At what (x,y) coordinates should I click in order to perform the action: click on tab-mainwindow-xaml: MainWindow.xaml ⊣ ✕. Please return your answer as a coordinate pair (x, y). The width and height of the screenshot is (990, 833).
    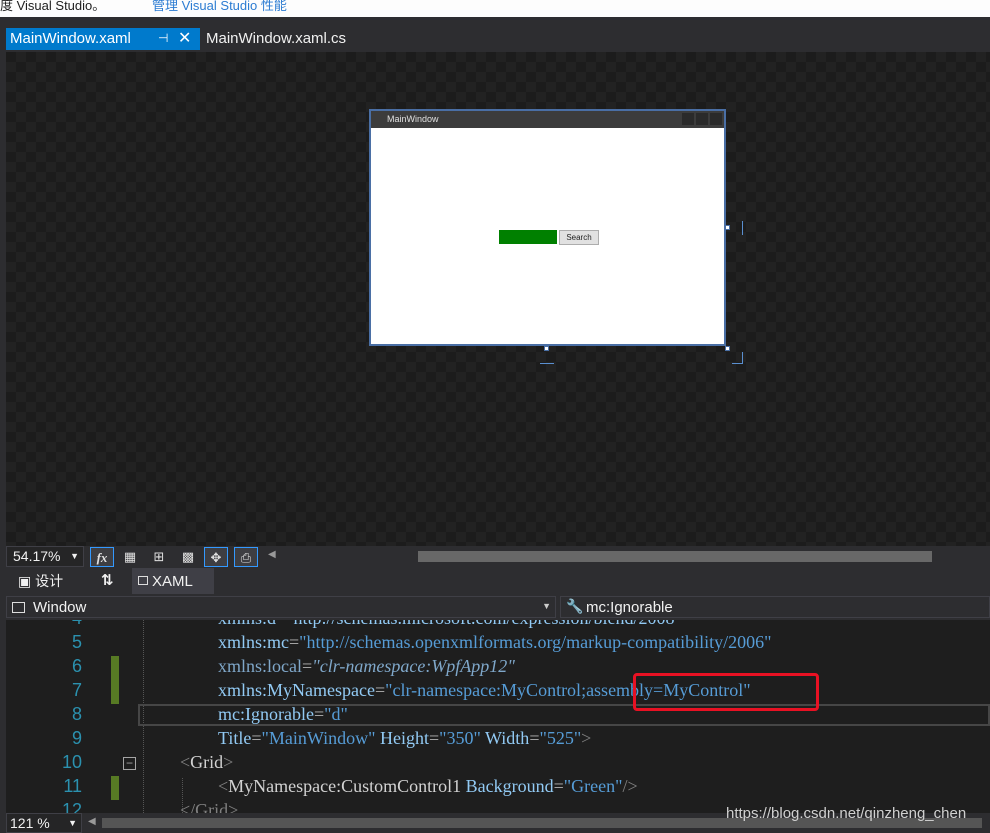
    Looking at the image, I should click on (103, 39).